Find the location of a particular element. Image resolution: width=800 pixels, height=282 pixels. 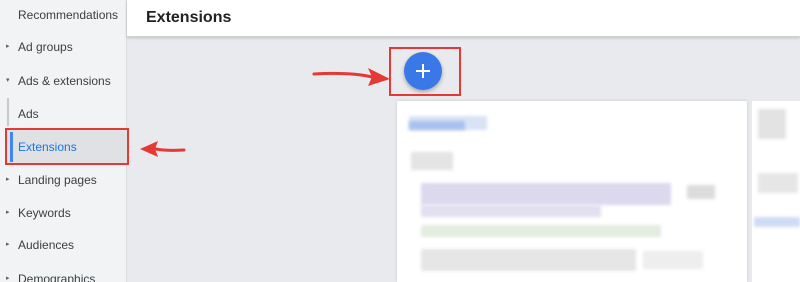

sidebar-item-demographics: ▸ Demographics is located at coordinates (63, 275).